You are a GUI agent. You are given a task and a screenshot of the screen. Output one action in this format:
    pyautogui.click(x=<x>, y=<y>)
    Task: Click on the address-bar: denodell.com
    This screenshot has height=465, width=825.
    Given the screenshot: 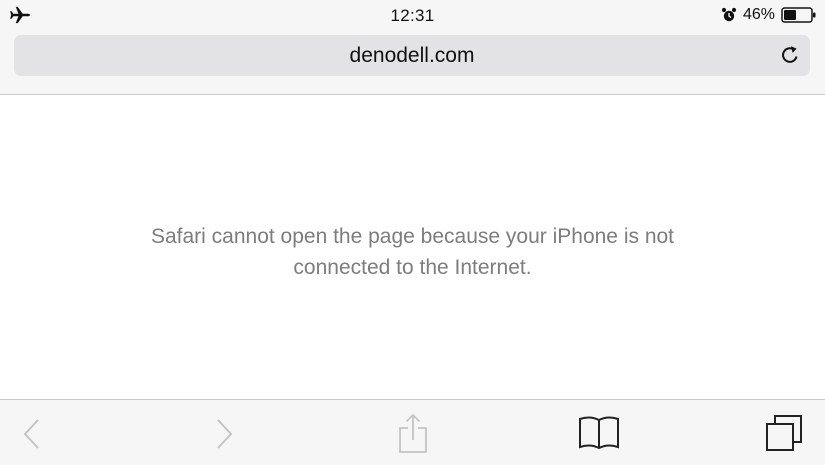 What is the action you would take?
    pyautogui.click(x=412, y=55)
    